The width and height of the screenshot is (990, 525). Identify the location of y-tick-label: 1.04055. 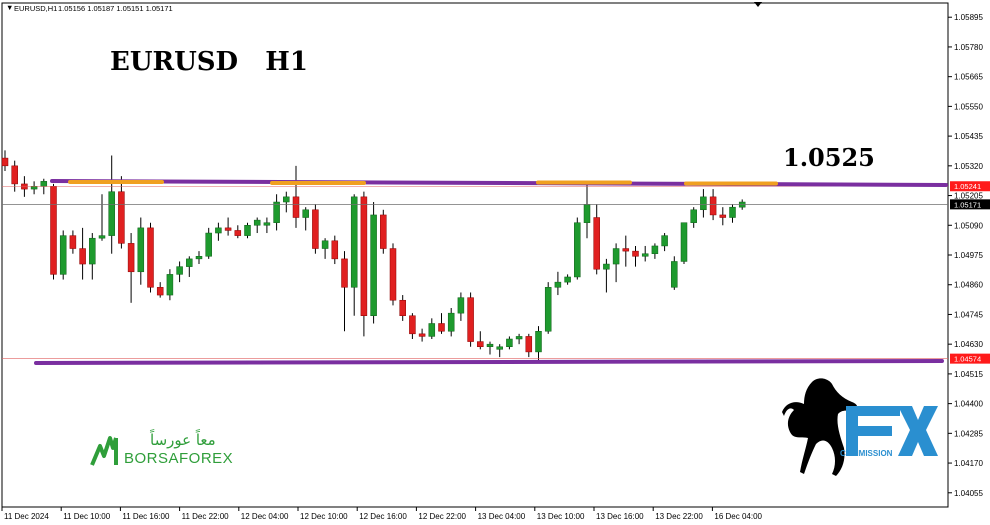
(968, 493).